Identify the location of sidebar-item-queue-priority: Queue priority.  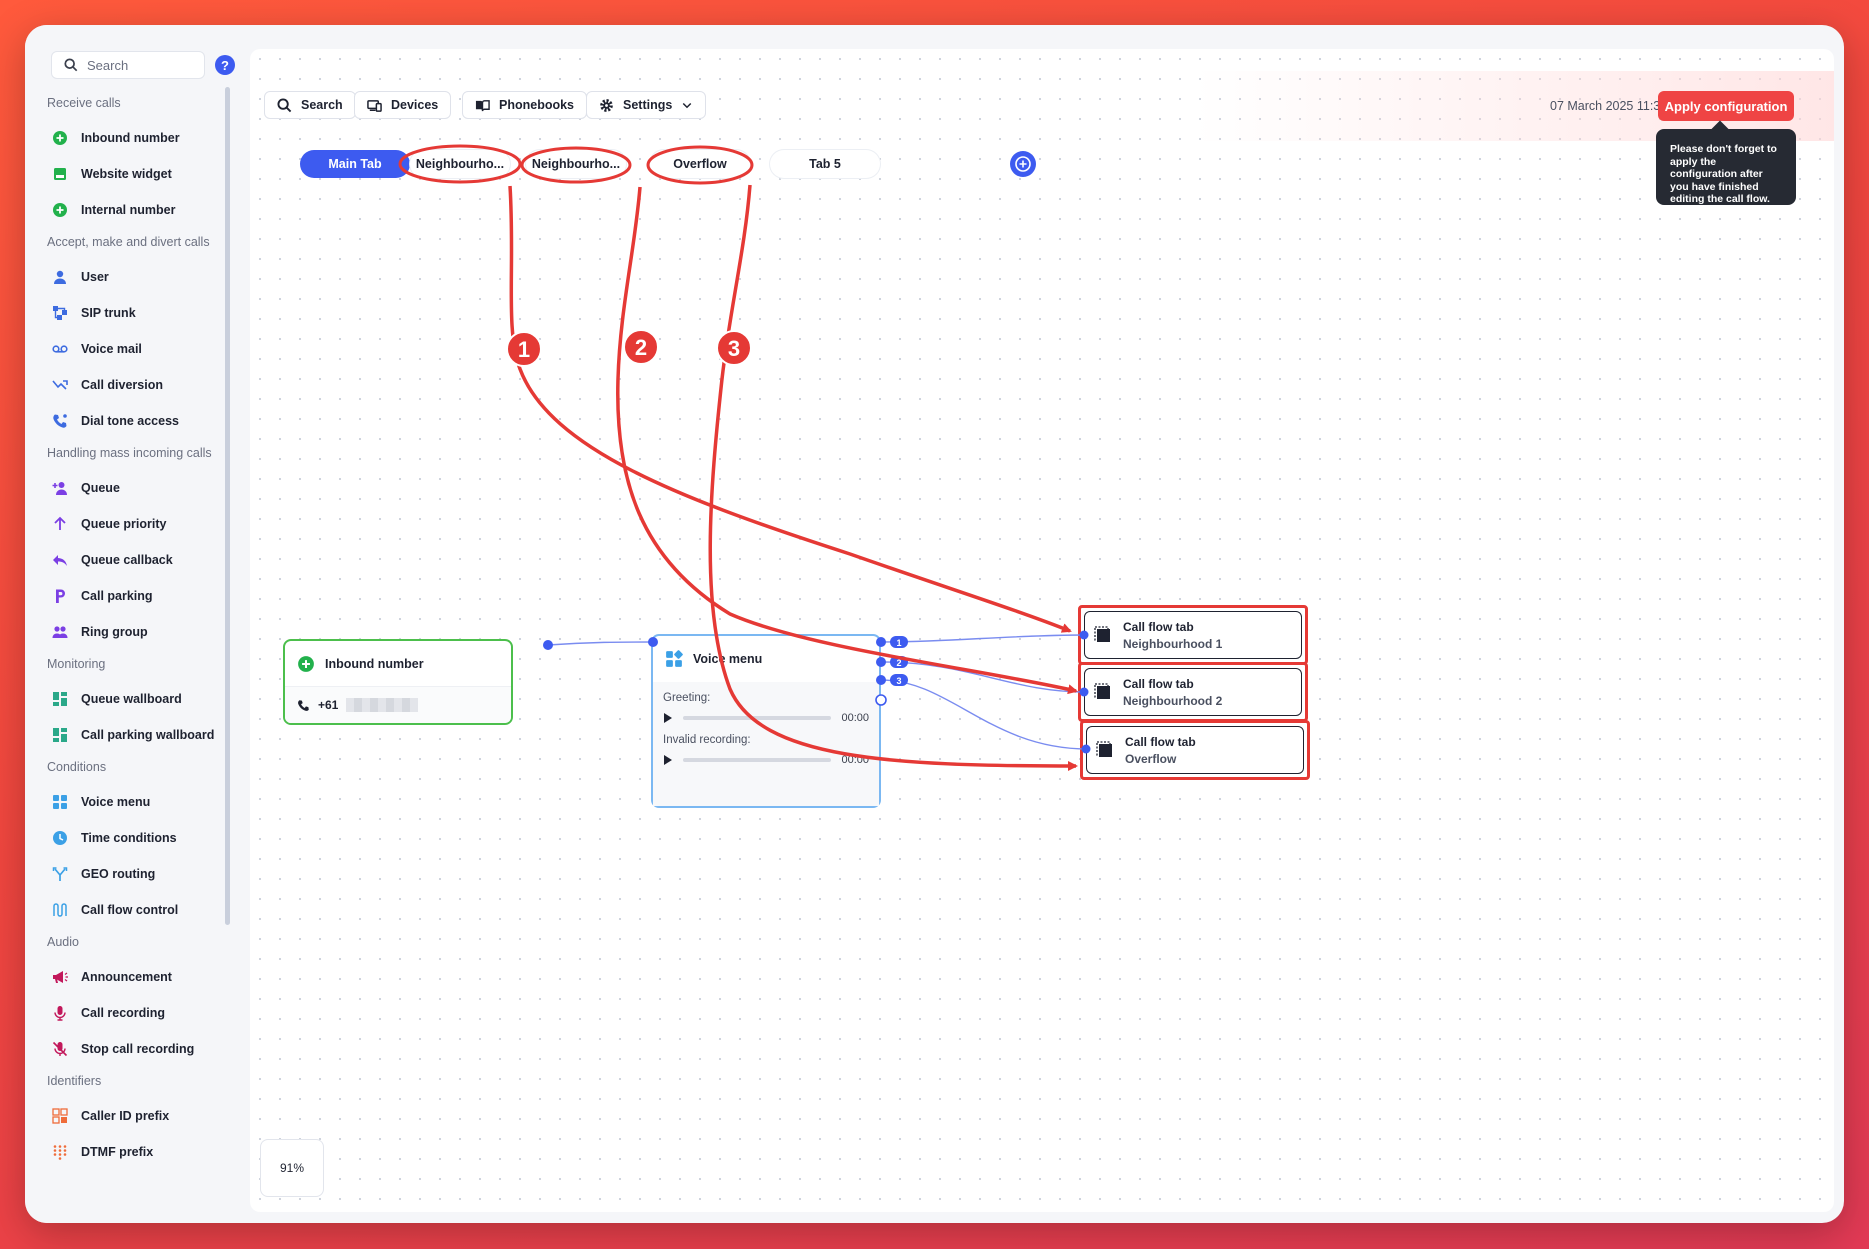
(137, 524).